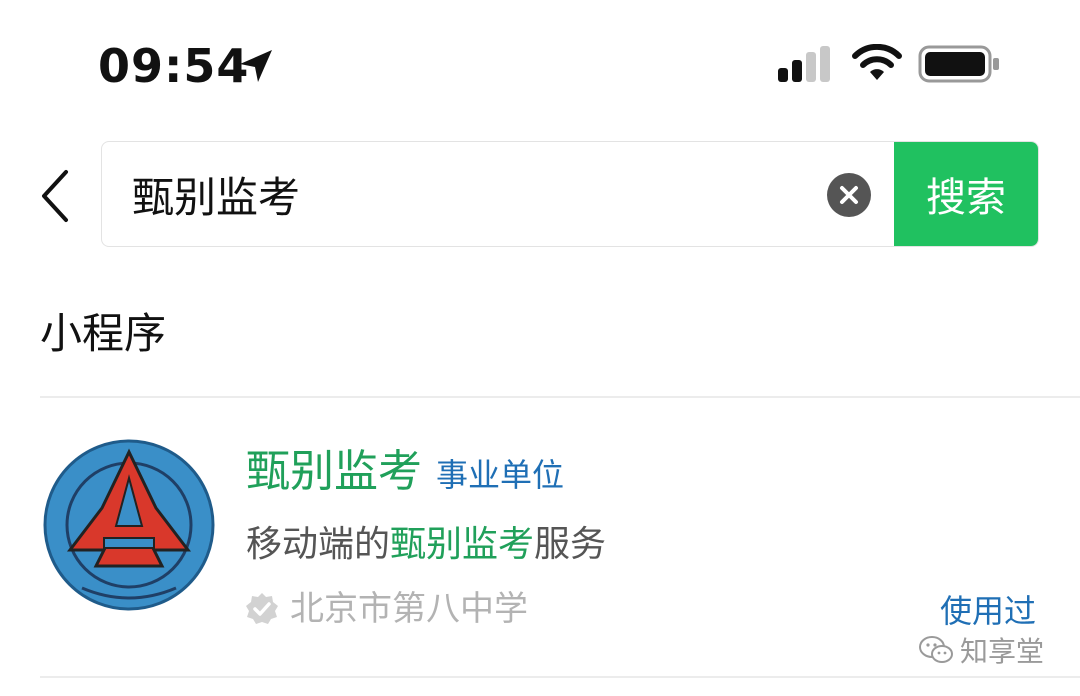 The height and width of the screenshot is (696, 1080). I want to click on watermark: 知享堂, so click(981, 650).